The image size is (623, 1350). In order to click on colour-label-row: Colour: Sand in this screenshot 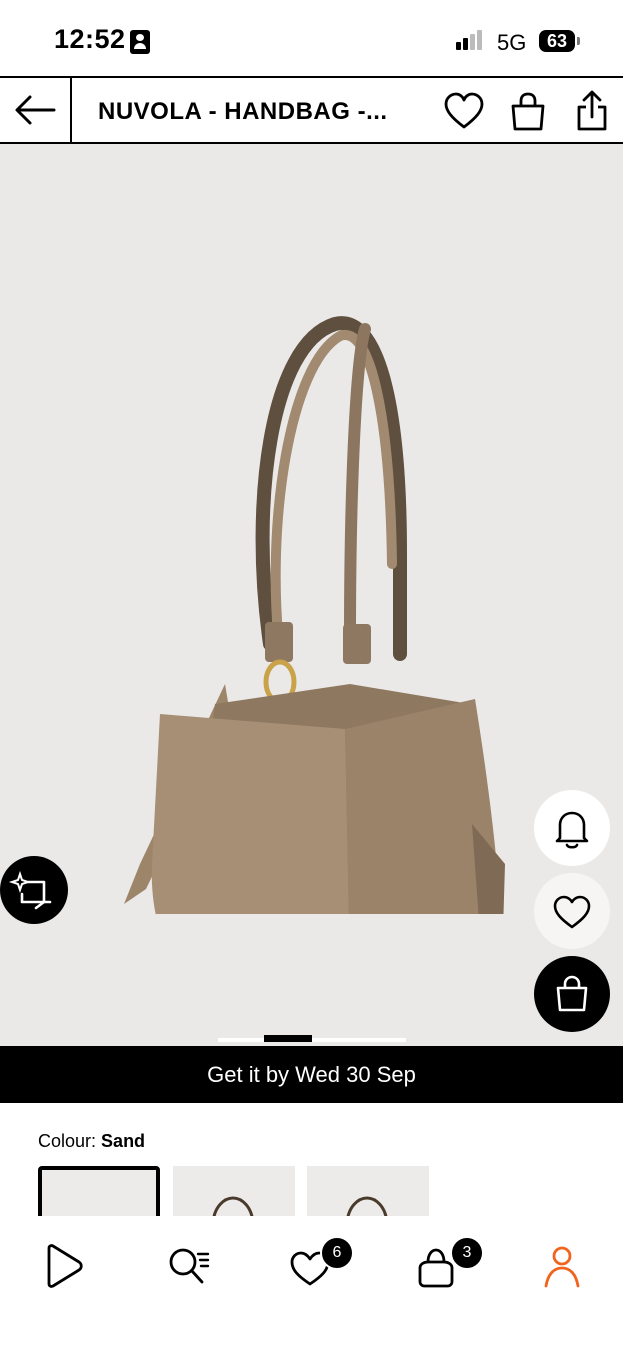, I will do `click(91, 1141)`.